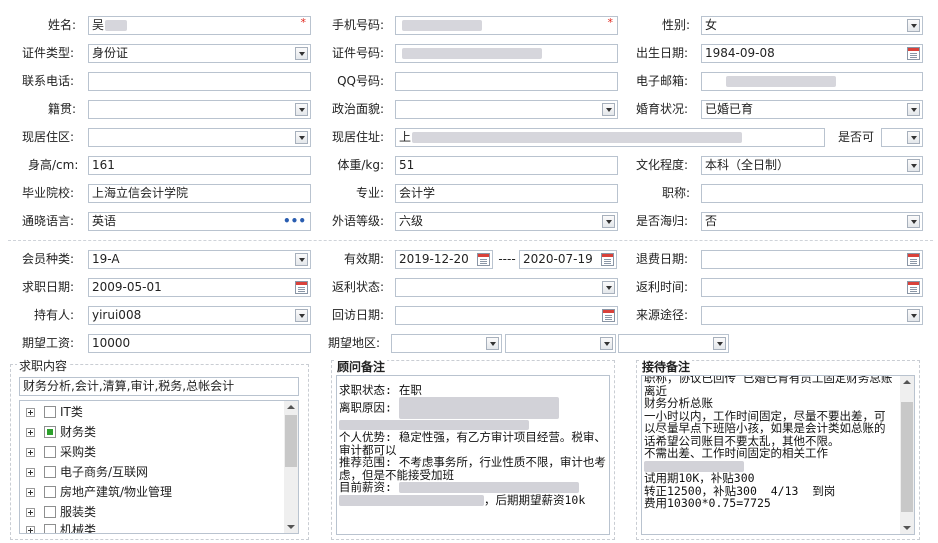  I want to click on gender-select: 女, so click(812, 25).